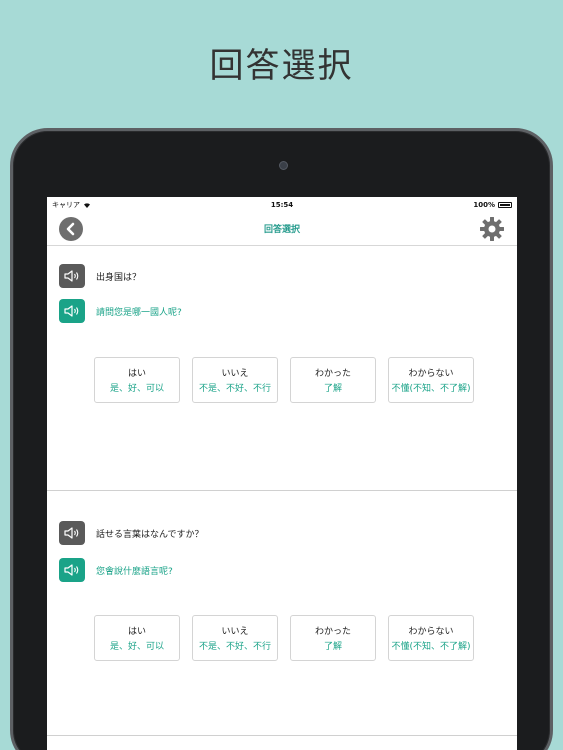 The height and width of the screenshot is (750, 563). I want to click on gear-icon, so click(492, 229).